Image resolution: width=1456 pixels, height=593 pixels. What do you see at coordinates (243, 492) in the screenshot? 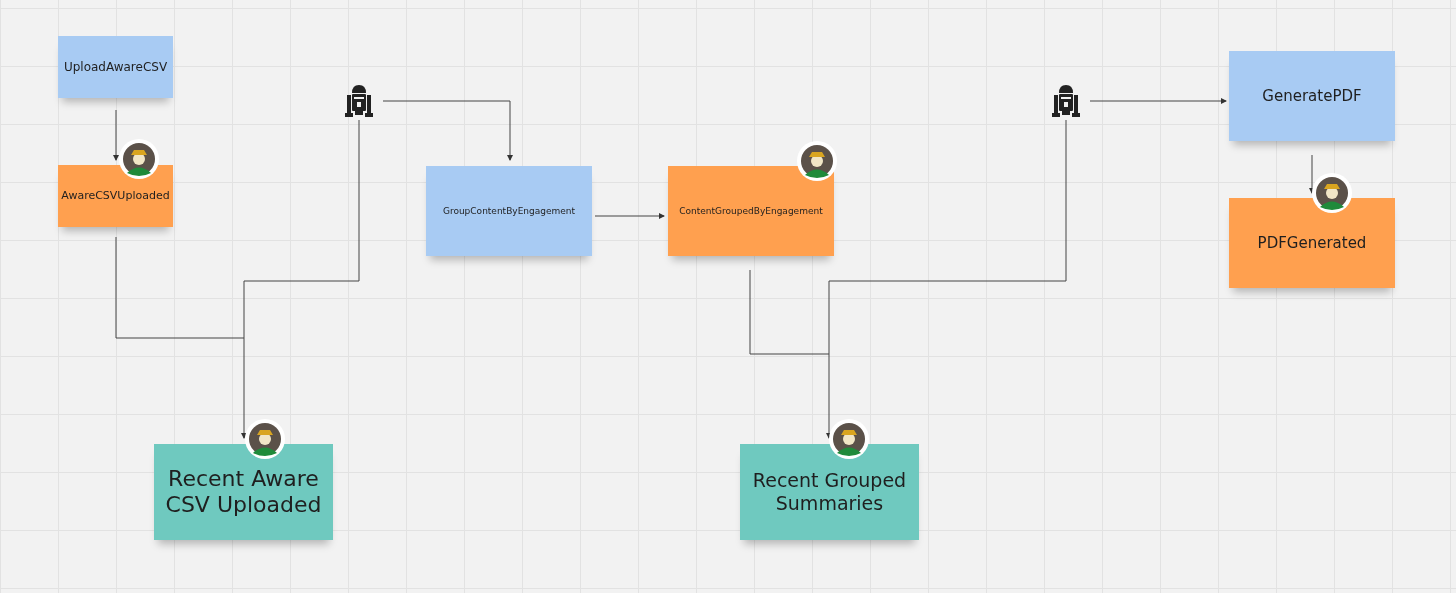
I see `sticky-note: Recent Aware CSV Uploaded` at bounding box center [243, 492].